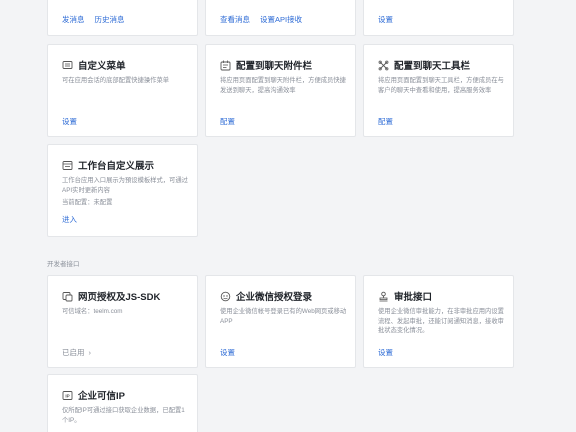 The height and width of the screenshot is (432, 576). What do you see at coordinates (413, 297) in the screenshot?
I see `card-title: 审批接口` at bounding box center [413, 297].